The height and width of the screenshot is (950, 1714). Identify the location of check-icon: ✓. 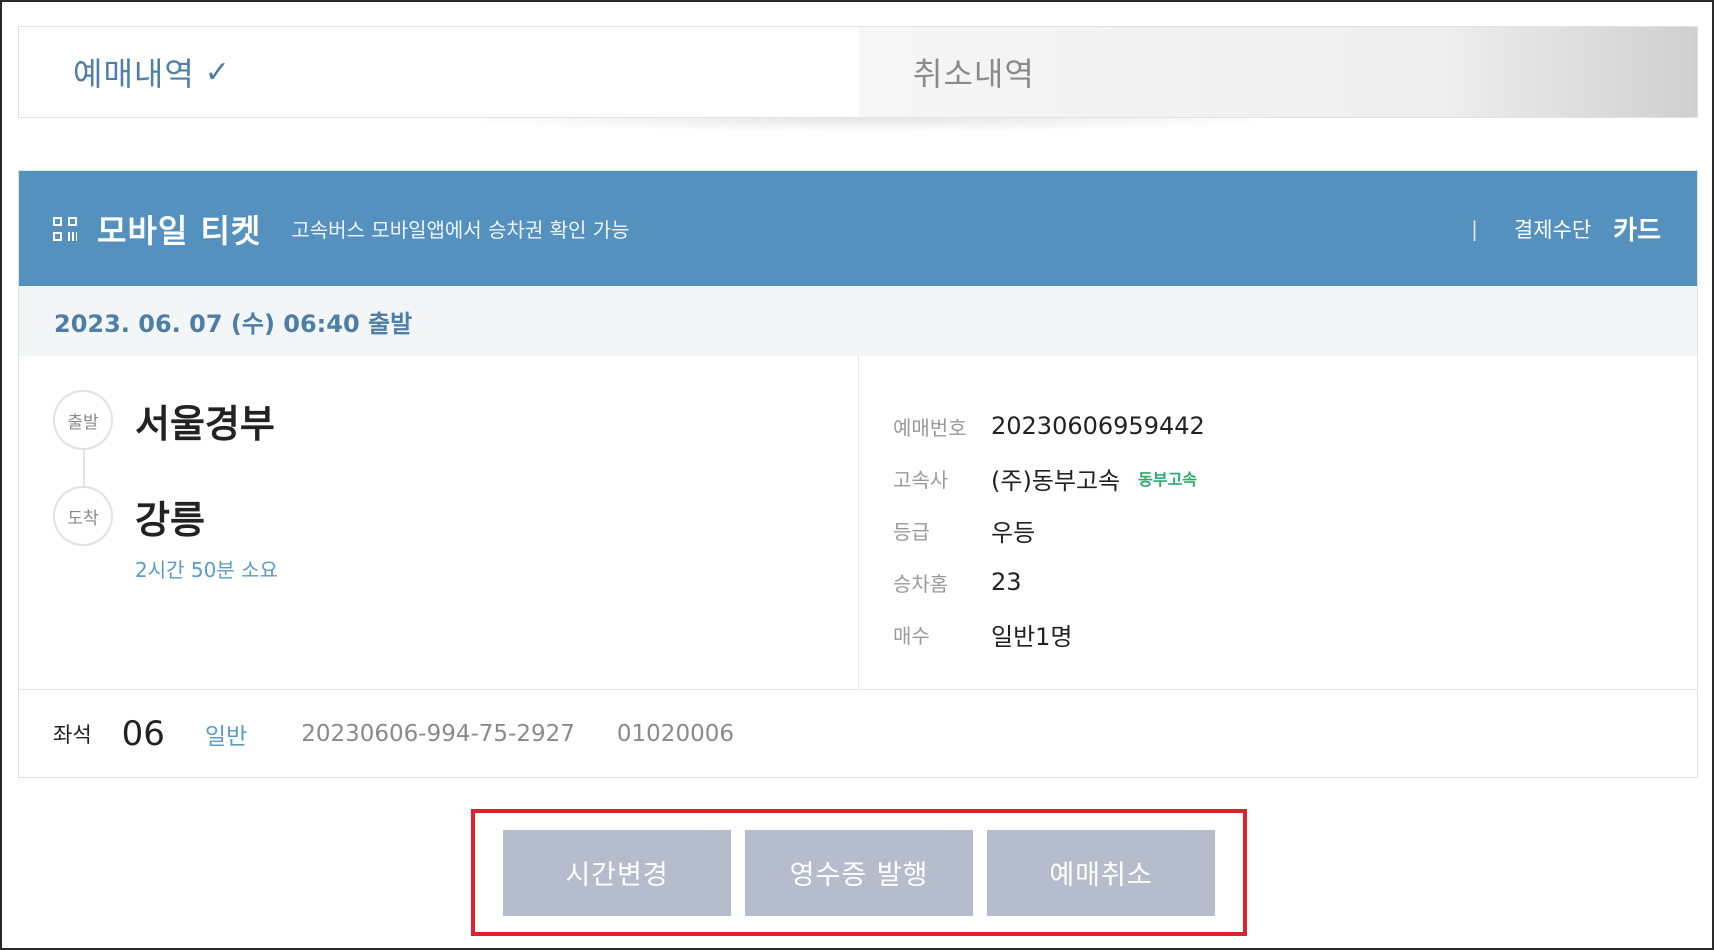
(217, 72).